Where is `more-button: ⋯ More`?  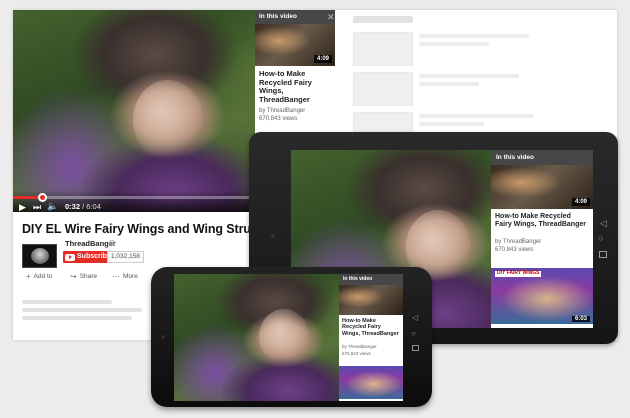
more-button: ⋯ More is located at coordinates (125, 276).